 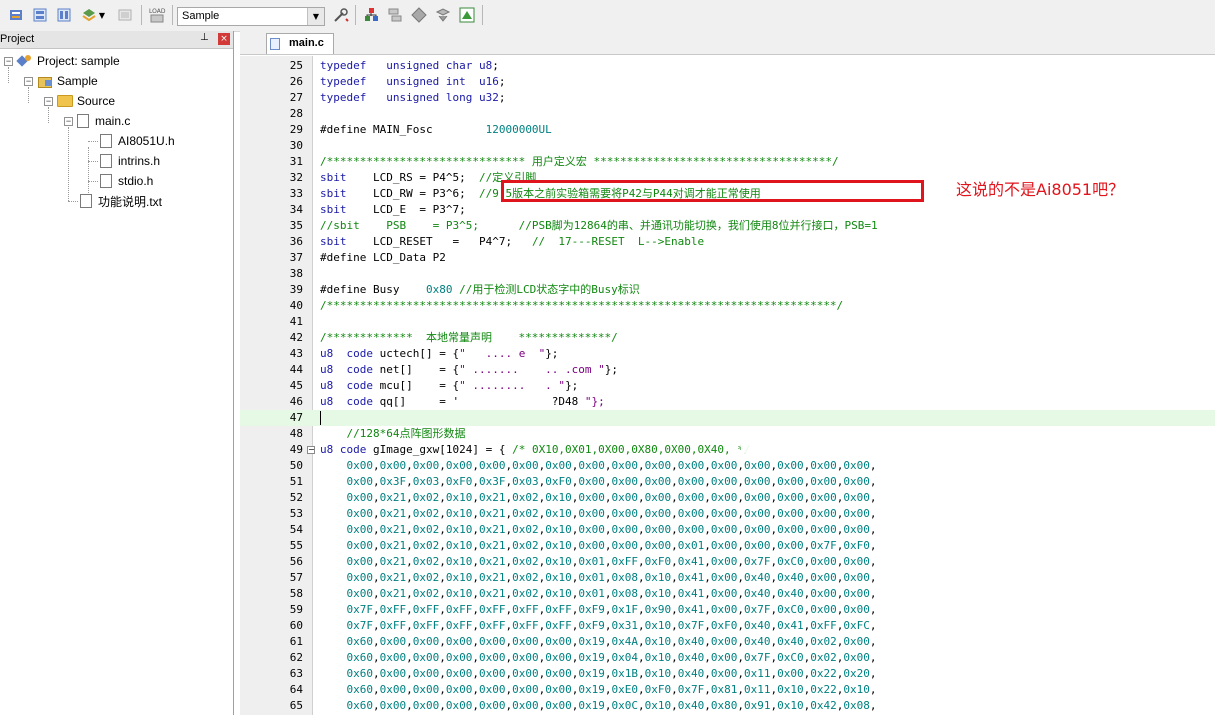 What do you see at coordinates (341, 15) in the screenshot?
I see `options-icon` at bounding box center [341, 15].